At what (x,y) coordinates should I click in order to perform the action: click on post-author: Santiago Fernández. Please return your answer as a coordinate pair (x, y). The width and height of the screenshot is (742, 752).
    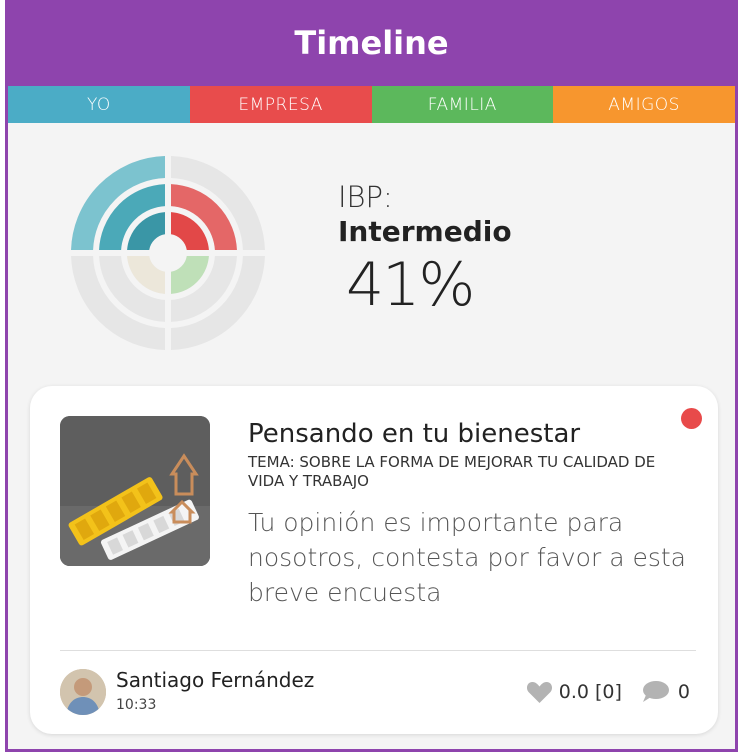
    Looking at the image, I should click on (215, 680).